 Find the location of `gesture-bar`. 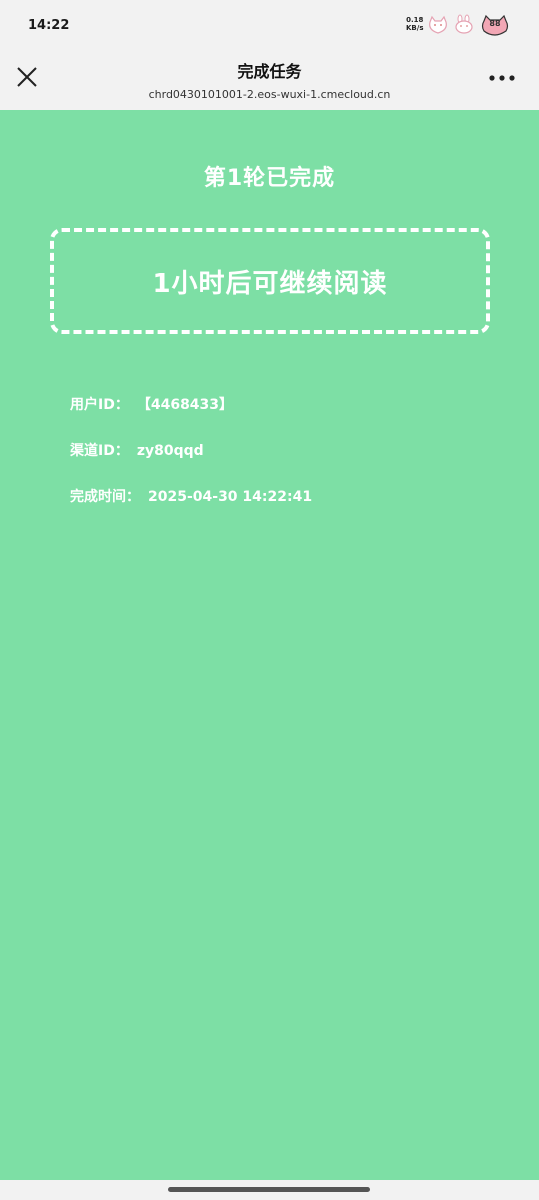

gesture-bar is located at coordinates (269, 1190).